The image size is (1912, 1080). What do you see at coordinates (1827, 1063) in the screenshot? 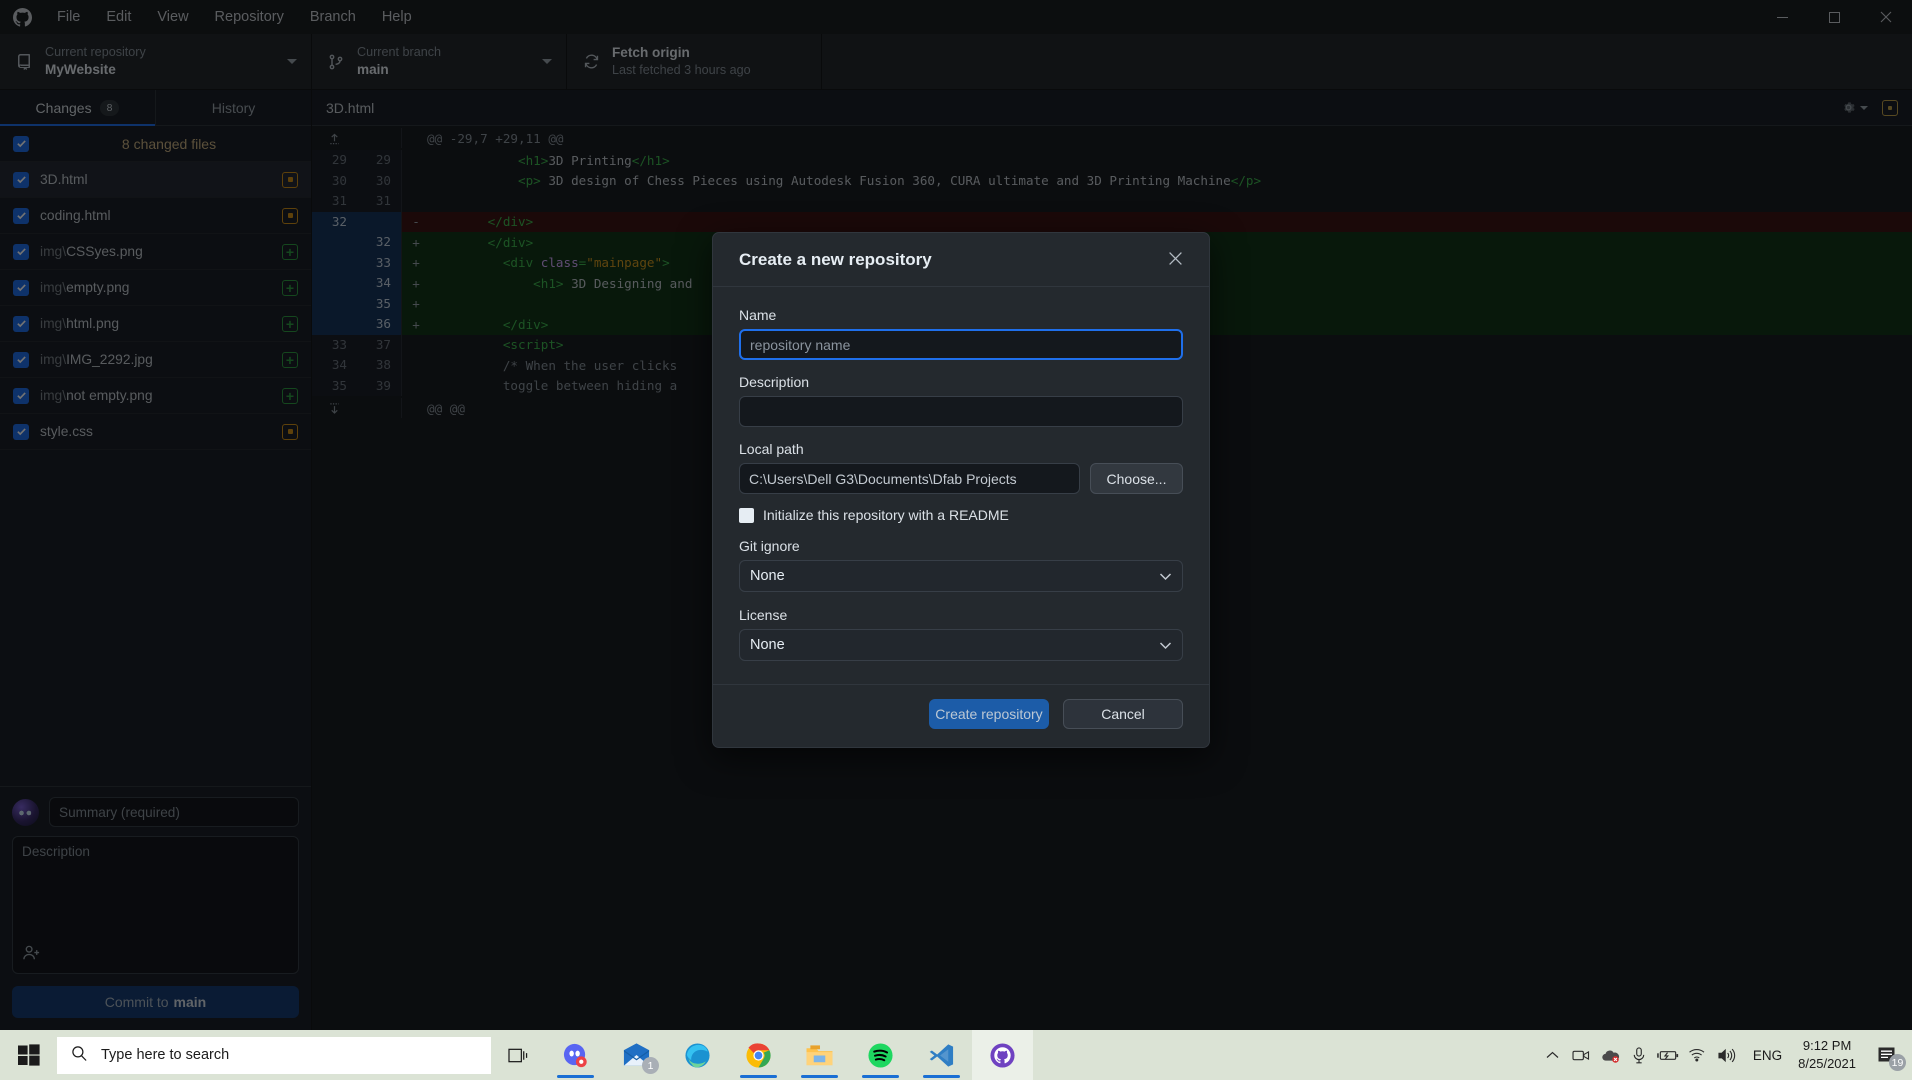
I see `clock-date: 8/25/2021` at bounding box center [1827, 1063].